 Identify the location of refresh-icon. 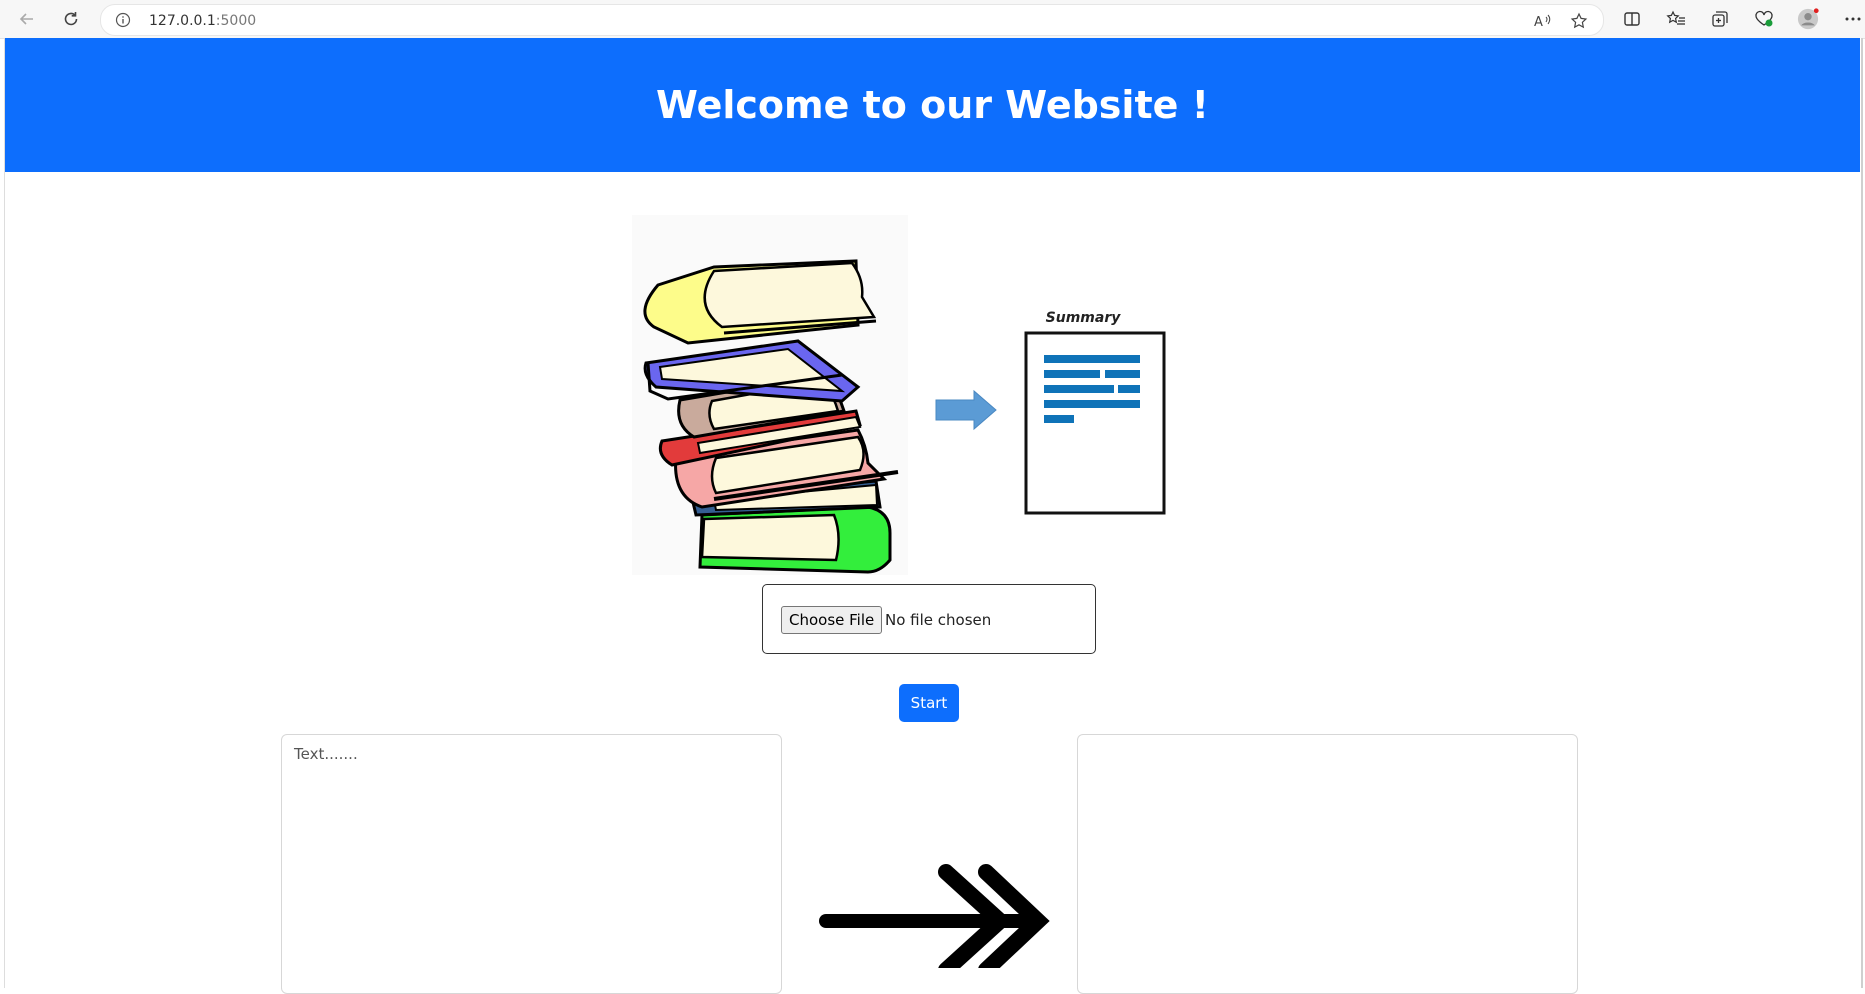
(71, 19).